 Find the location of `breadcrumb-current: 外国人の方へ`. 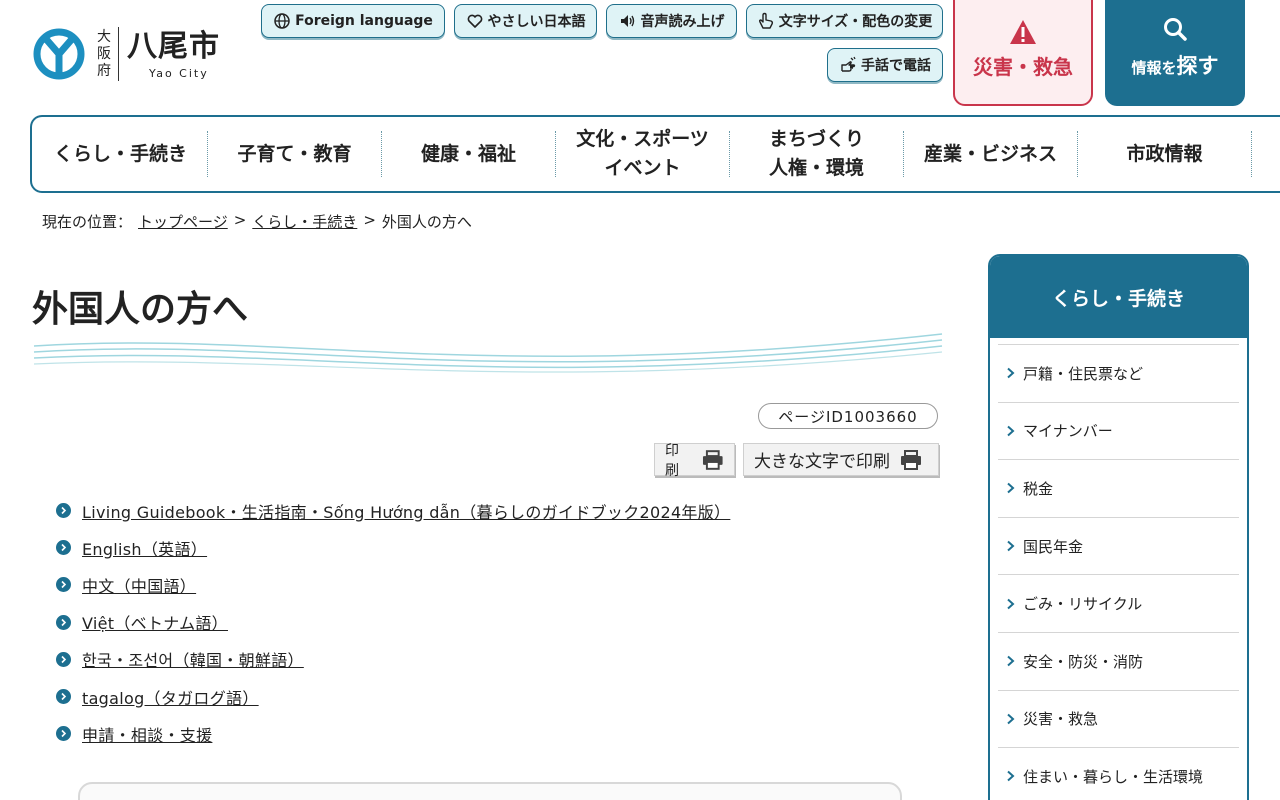

breadcrumb-current: 外国人の方へ is located at coordinates (426, 222).